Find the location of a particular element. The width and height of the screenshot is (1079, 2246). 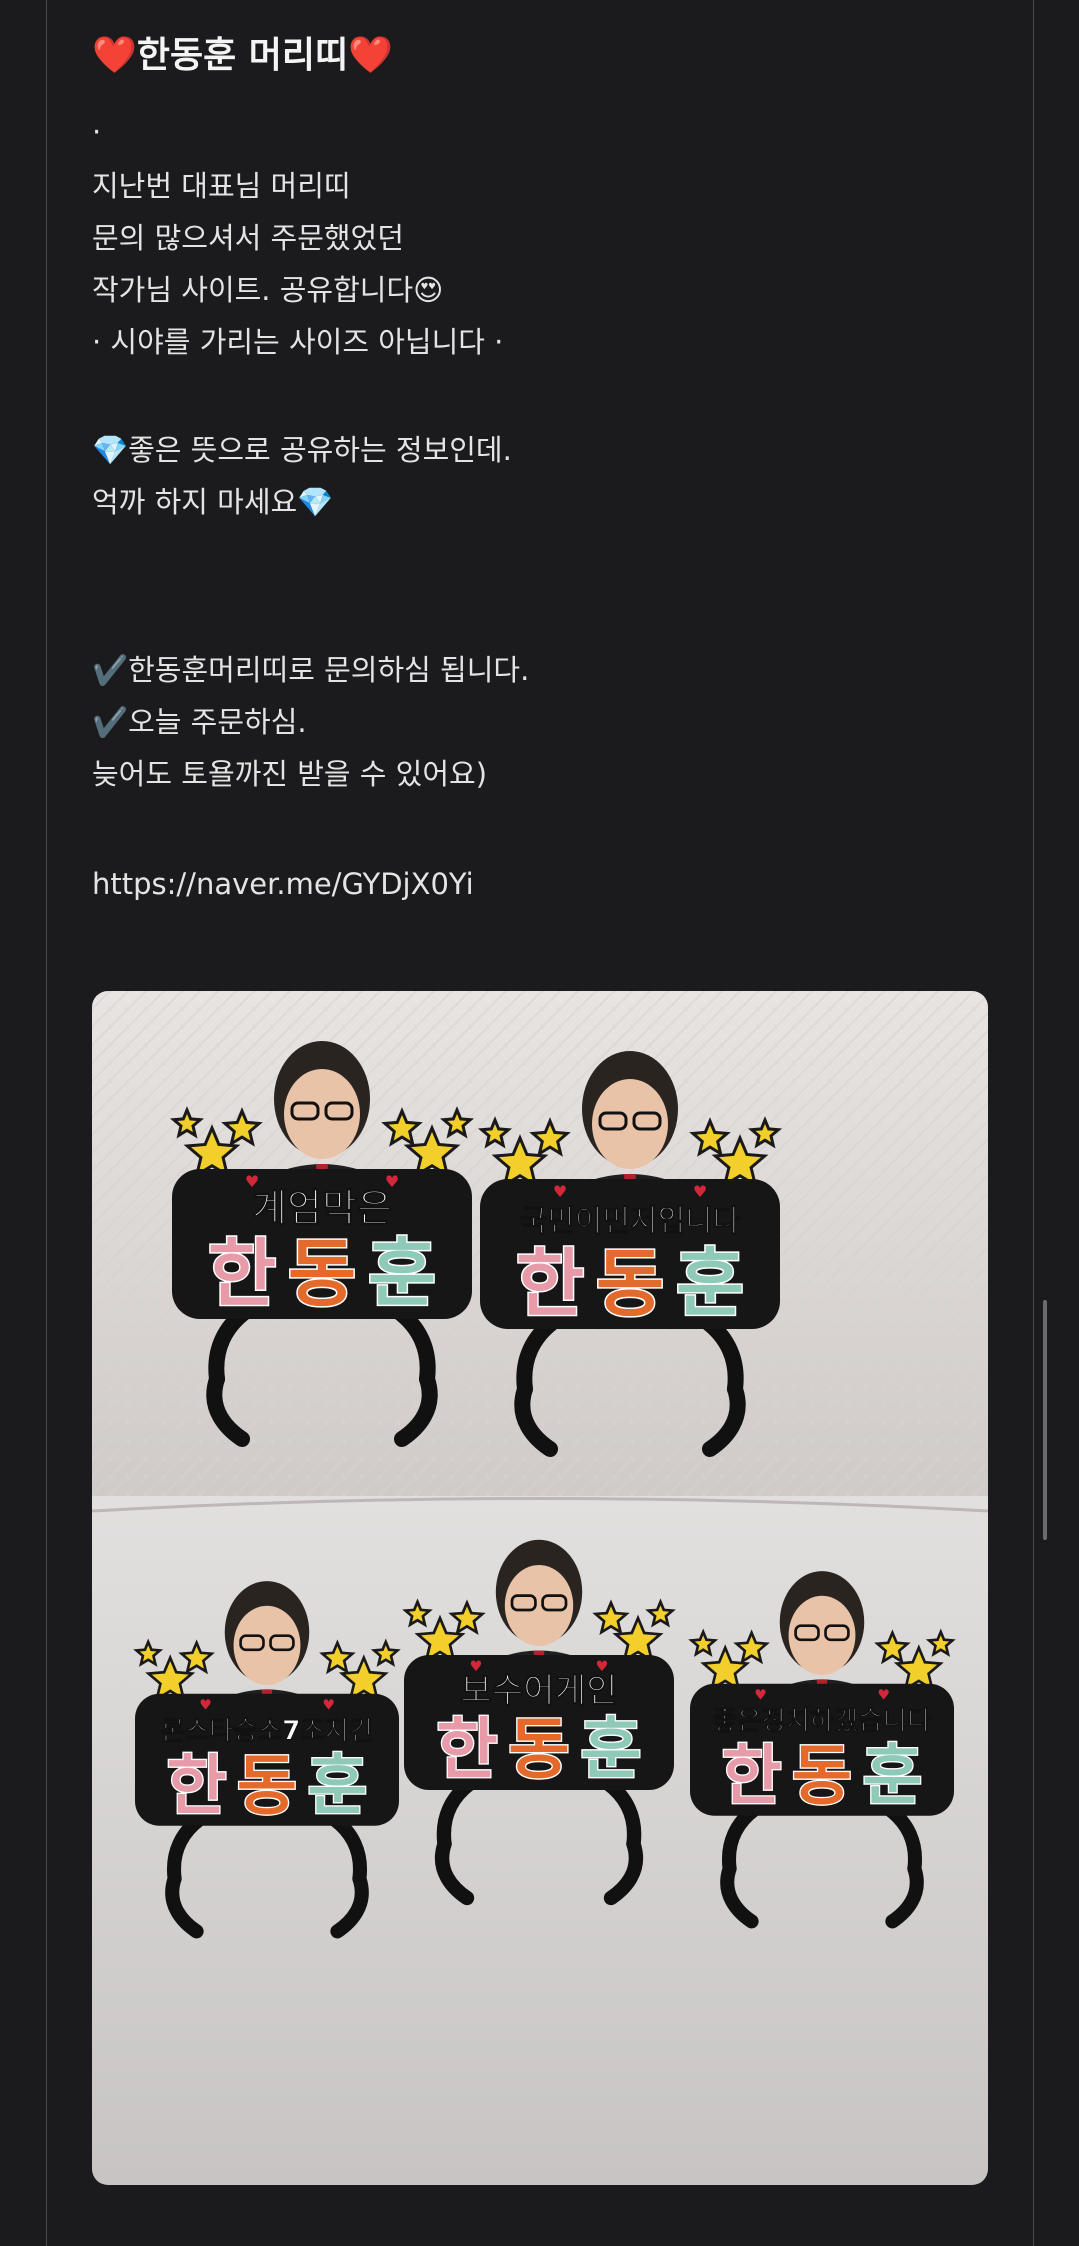

headband-slogan: 국민이먼저입니다 is located at coordinates (630, 1221).